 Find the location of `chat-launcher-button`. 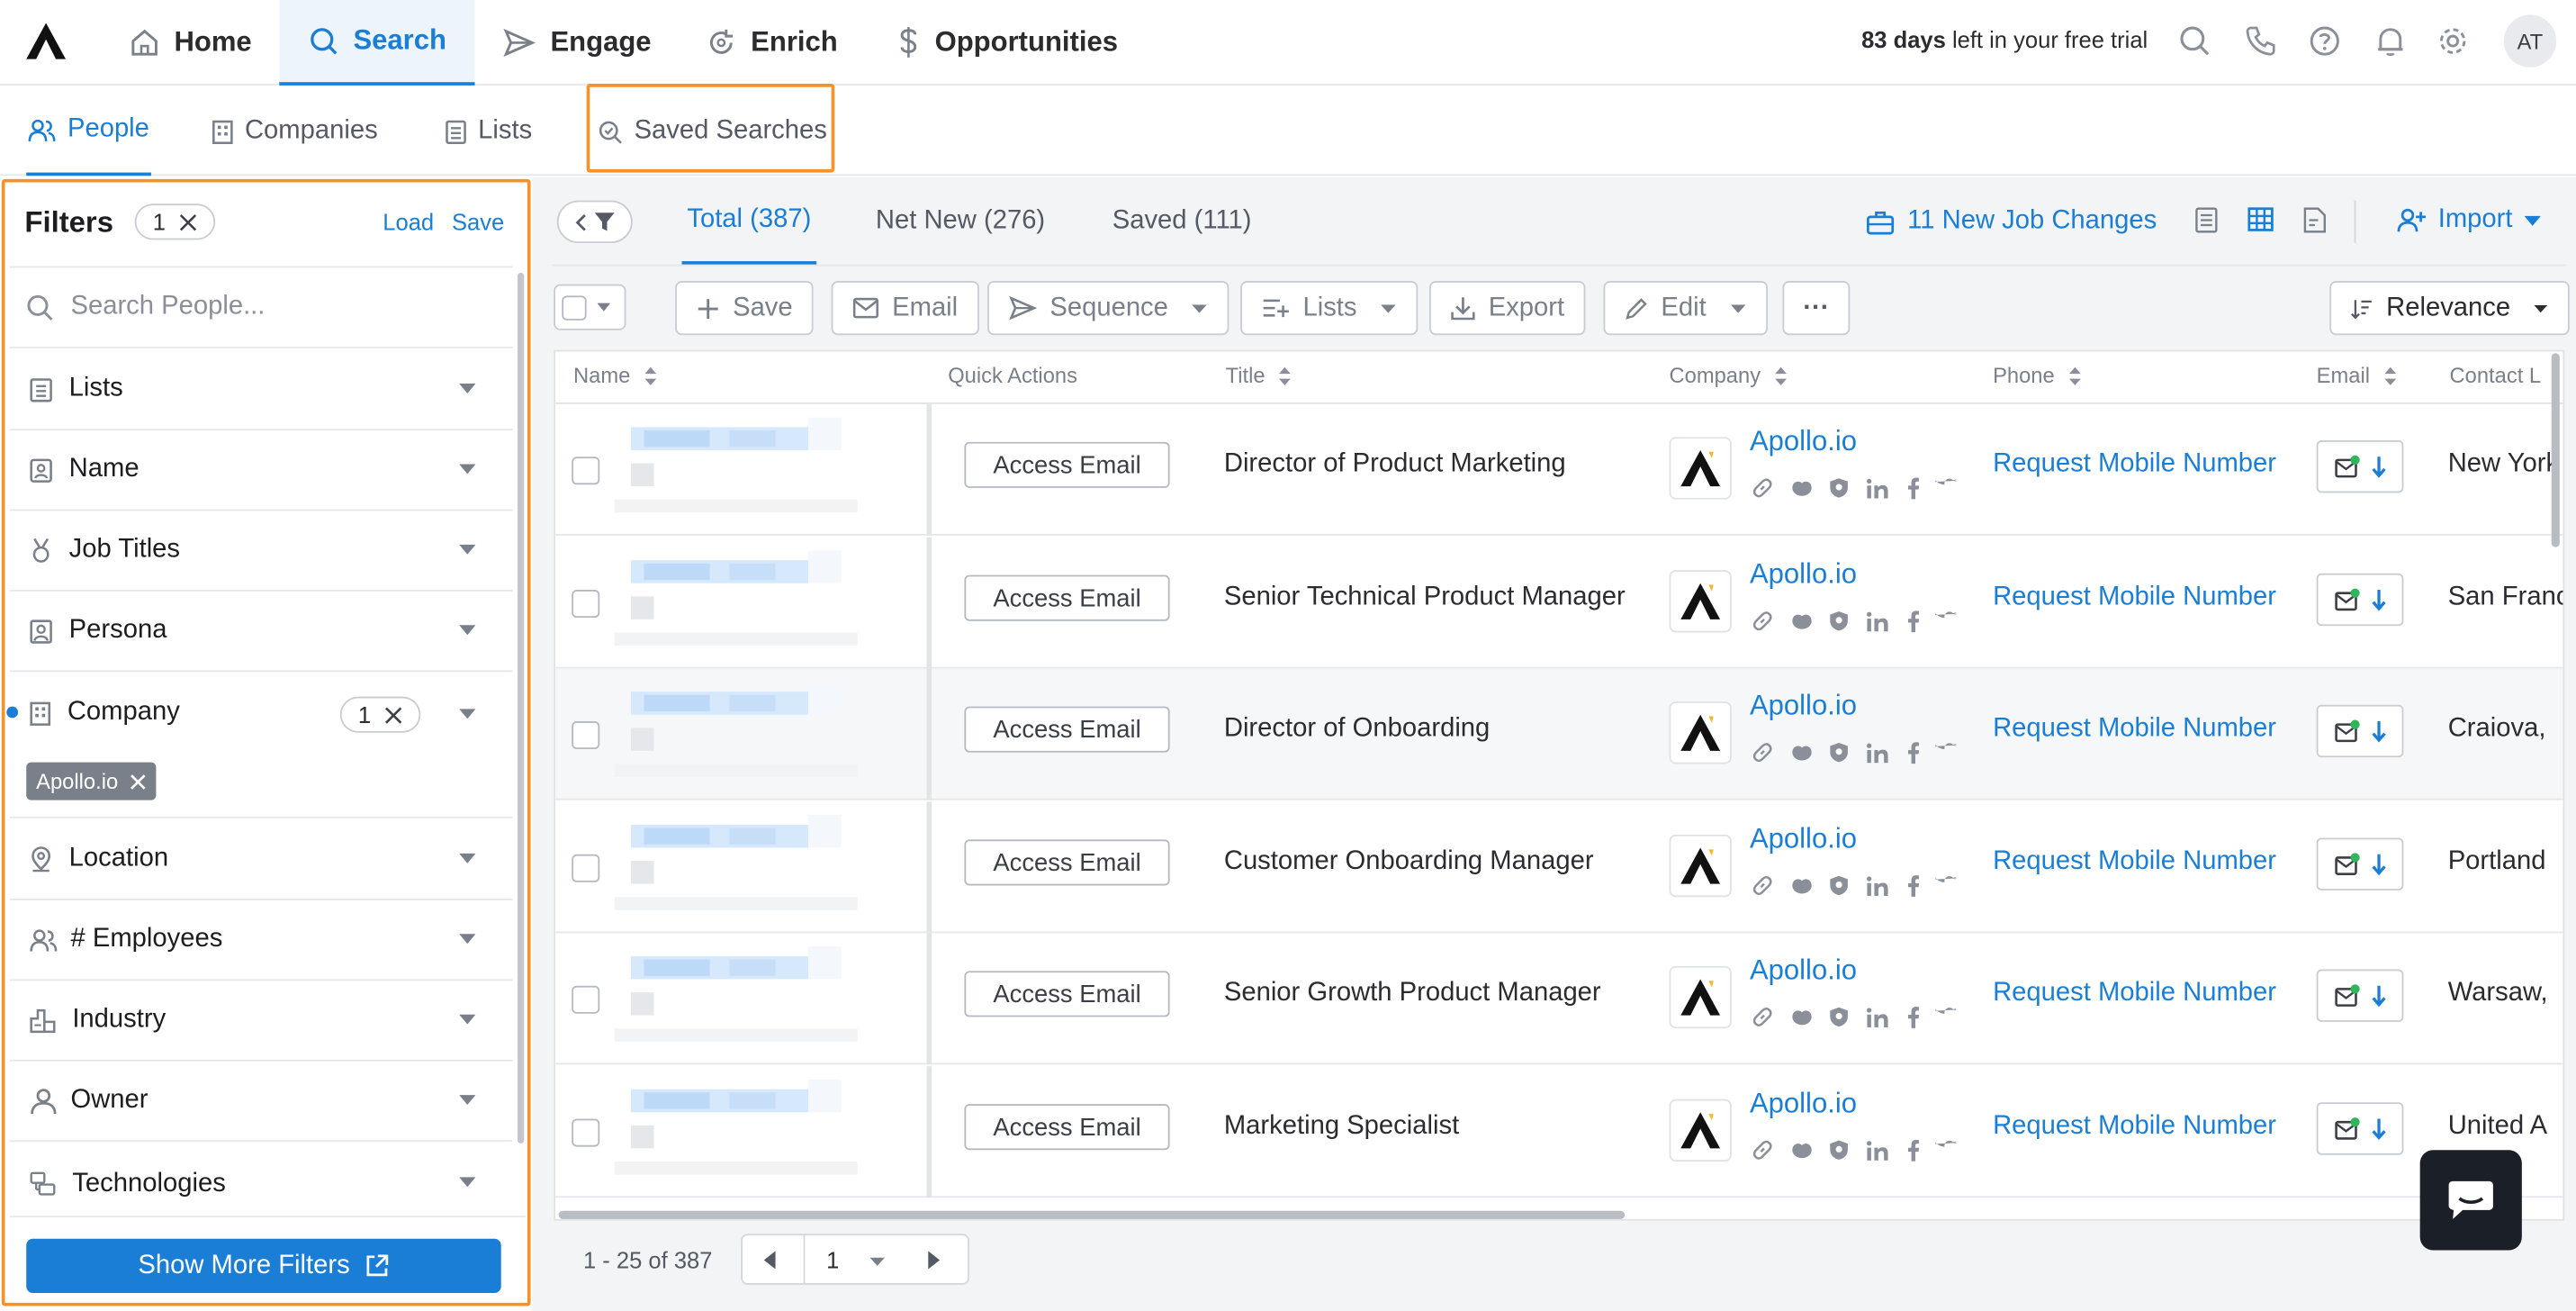

chat-launcher-button is located at coordinates (2470, 1200).